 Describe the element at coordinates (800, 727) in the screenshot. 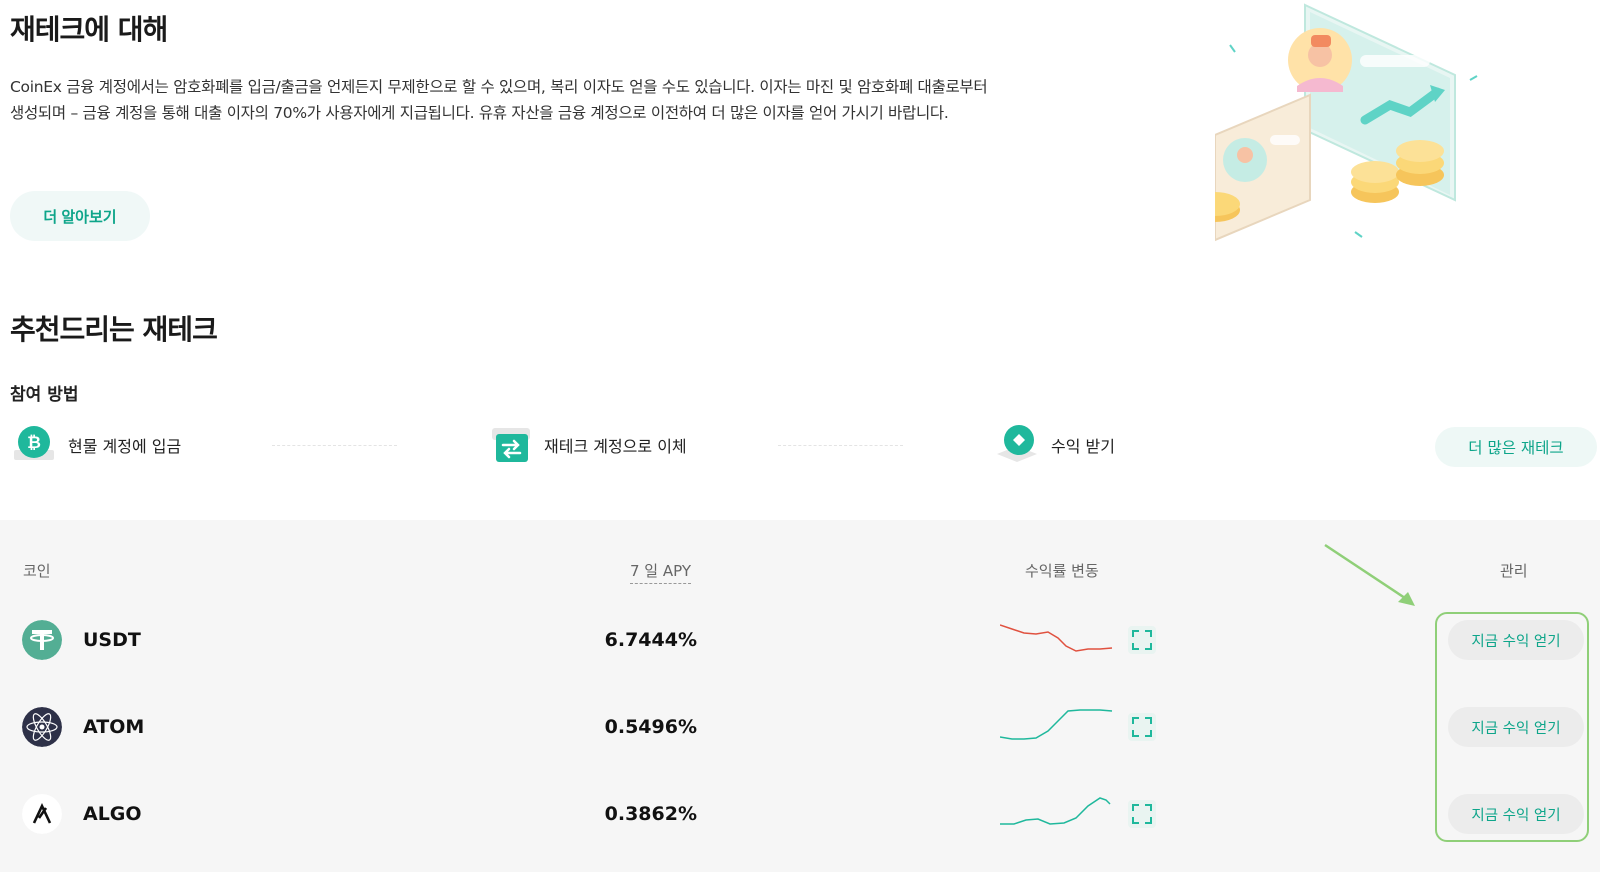

I see `table-row: ATOM 0.5496% 지금 수익 얻기` at that location.